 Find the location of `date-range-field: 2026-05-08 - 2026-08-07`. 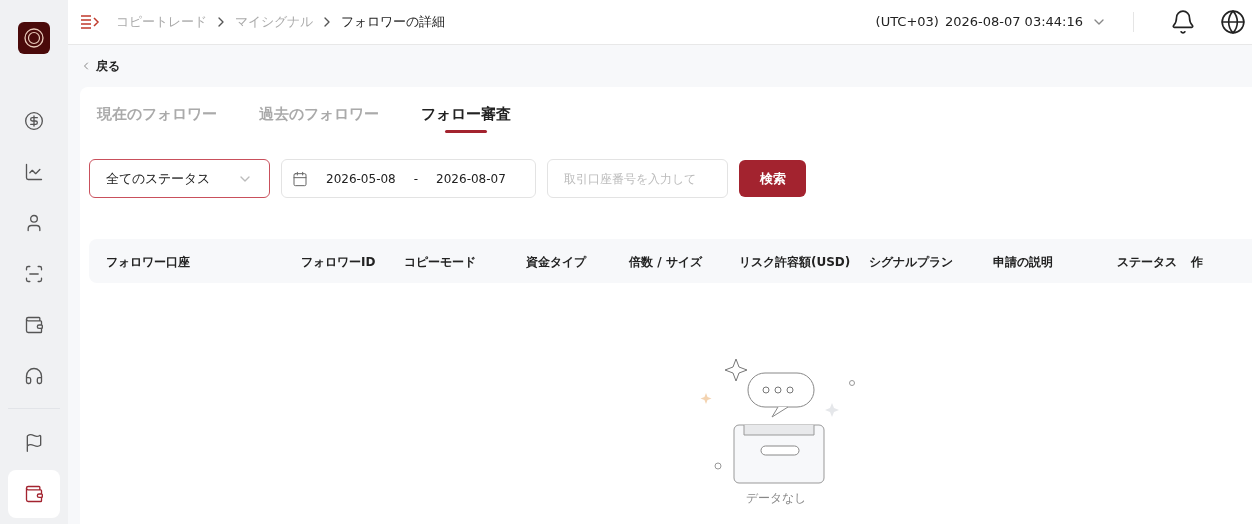

date-range-field: 2026-05-08 - 2026-08-07 is located at coordinates (408, 178).